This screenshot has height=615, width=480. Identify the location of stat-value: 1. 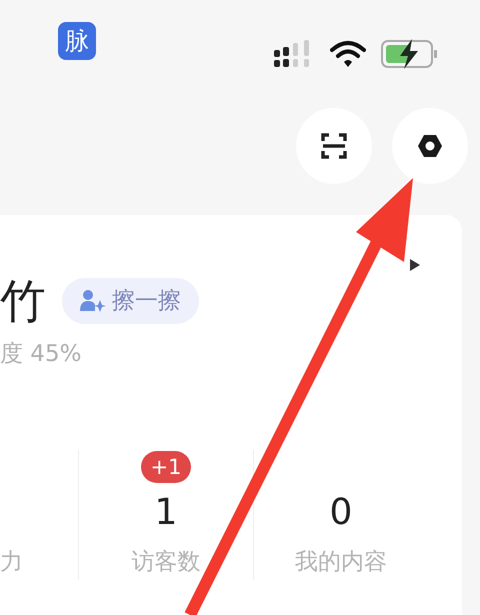
(166, 513).